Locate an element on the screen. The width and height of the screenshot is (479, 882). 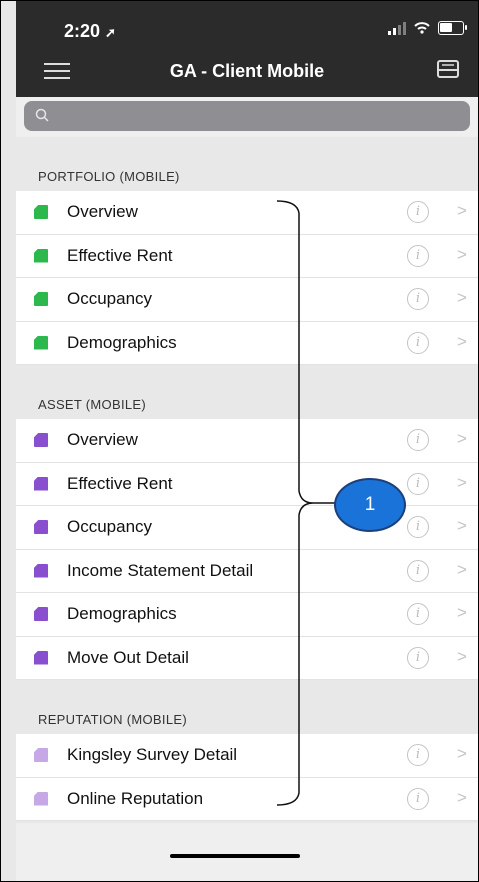
annotation-bracket is located at coordinates (305, 503).